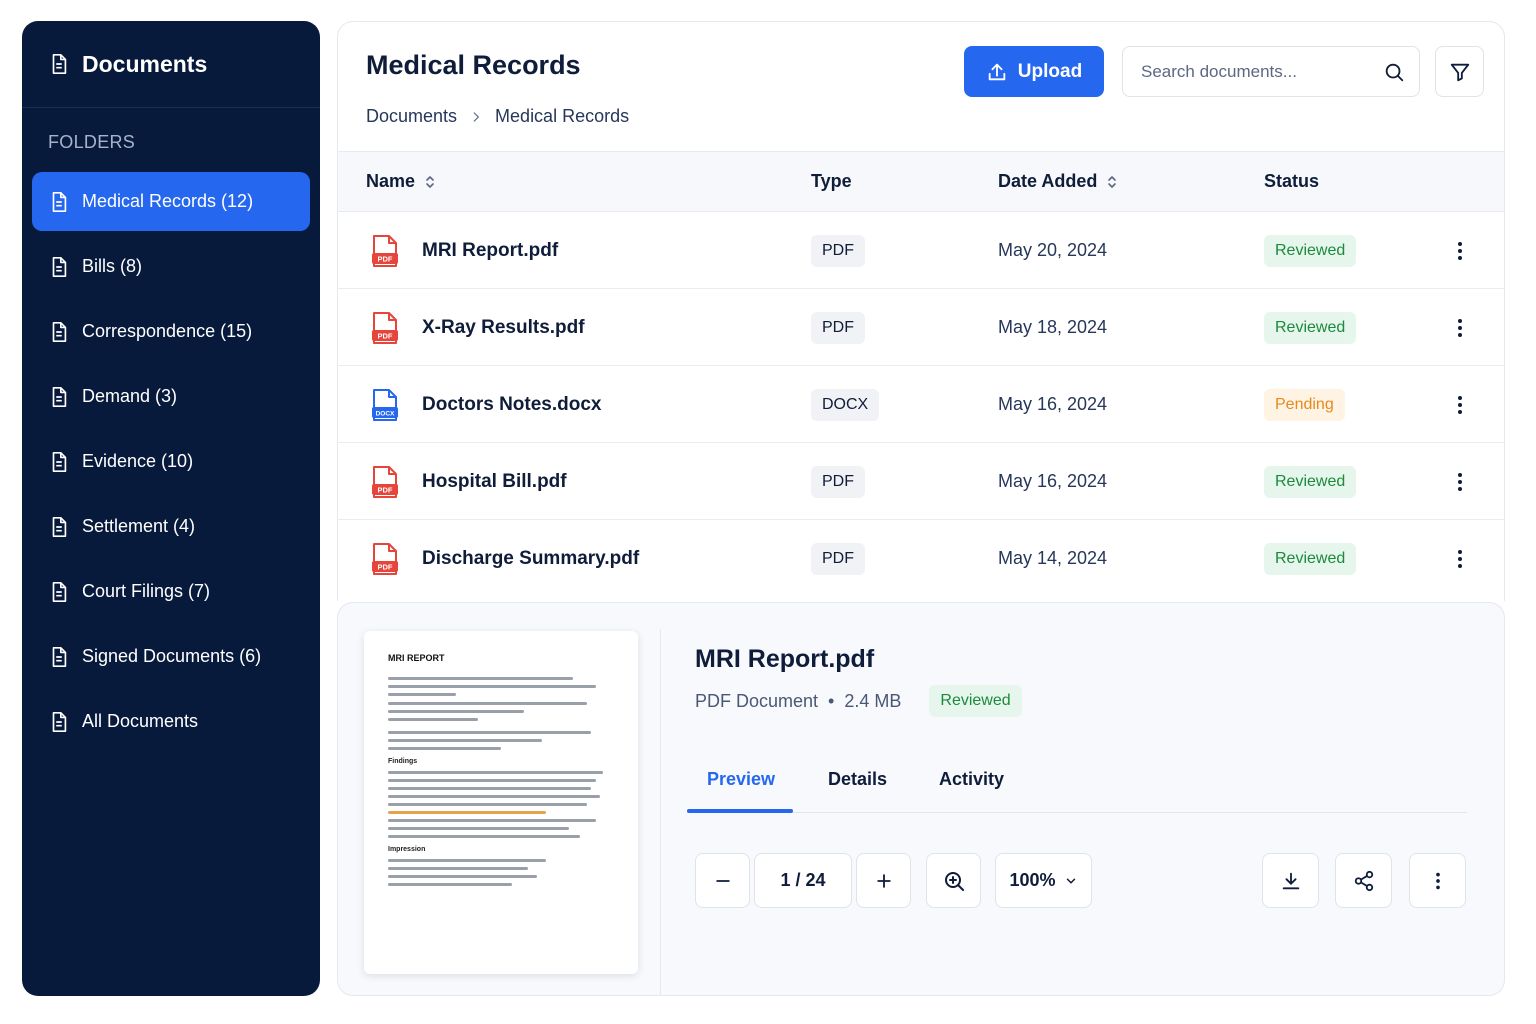  I want to click on sidebar-item-label: Signed Documents (6), so click(172, 656).